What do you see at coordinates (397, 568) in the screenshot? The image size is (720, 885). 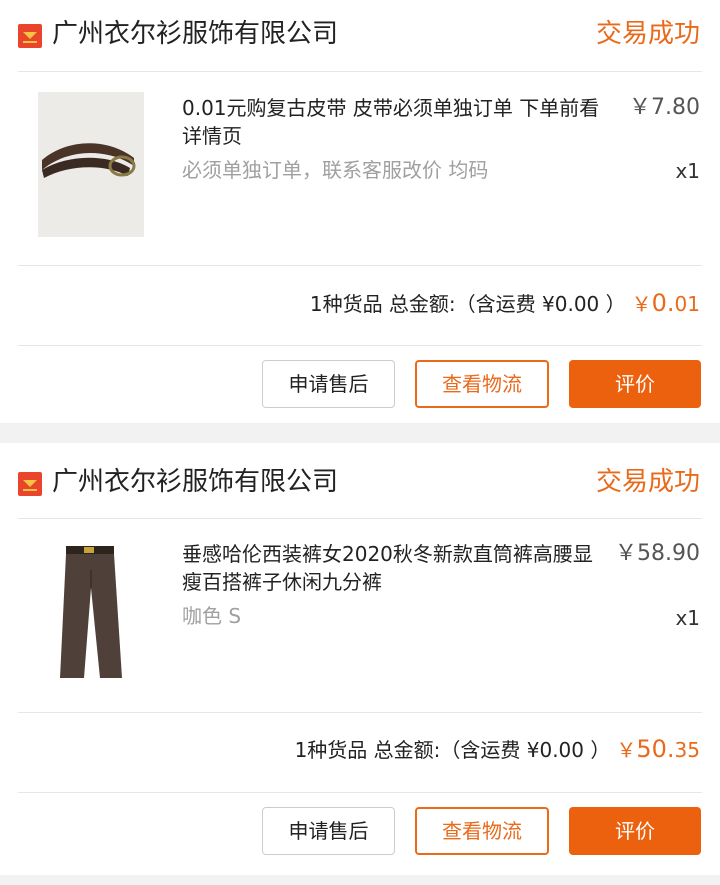 I see `product-title: 垂感哈伦西装裤女2020秋冬新款直筒裤高腰显瘦百搭裤子休闲九分裤` at bounding box center [397, 568].